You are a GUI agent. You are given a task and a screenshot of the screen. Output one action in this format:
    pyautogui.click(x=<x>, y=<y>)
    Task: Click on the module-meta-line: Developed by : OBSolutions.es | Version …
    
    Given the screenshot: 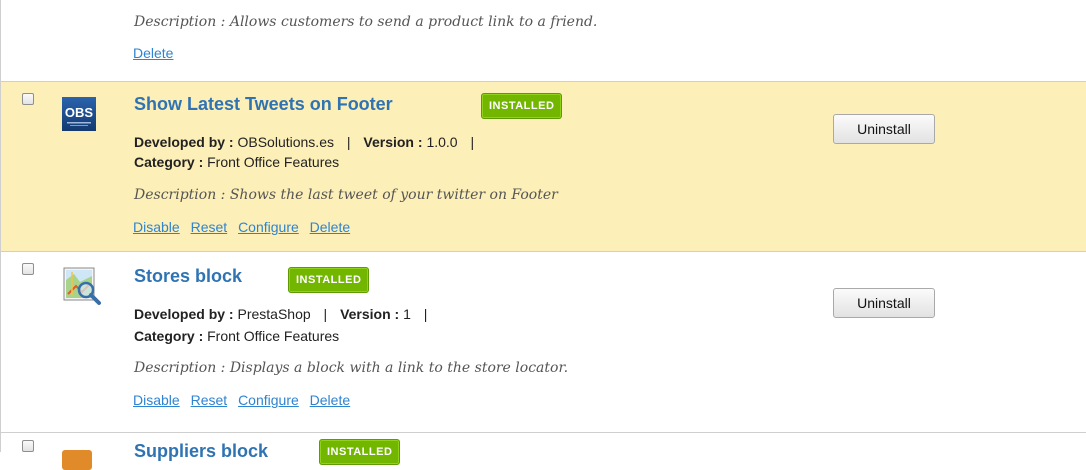 What is the action you would take?
    pyautogui.click(x=308, y=142)
    